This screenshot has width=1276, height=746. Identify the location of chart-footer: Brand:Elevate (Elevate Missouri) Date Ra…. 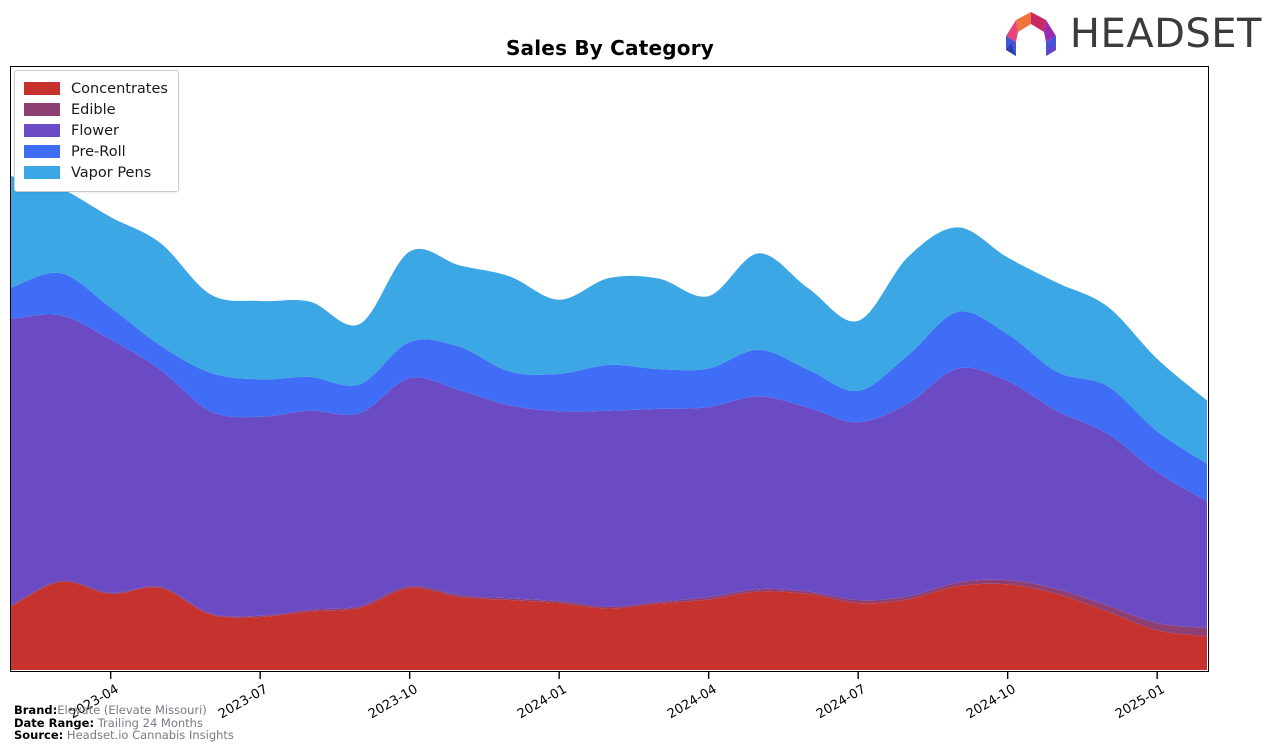
(124, 723).